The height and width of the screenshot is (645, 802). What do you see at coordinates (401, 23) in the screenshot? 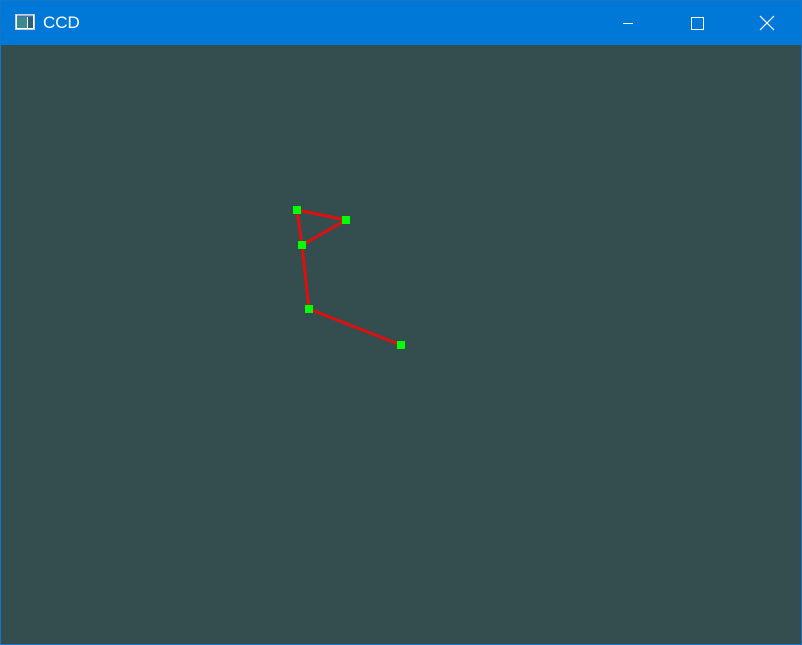
I see `title-bar: CCD` at bounding box center [401, 23].